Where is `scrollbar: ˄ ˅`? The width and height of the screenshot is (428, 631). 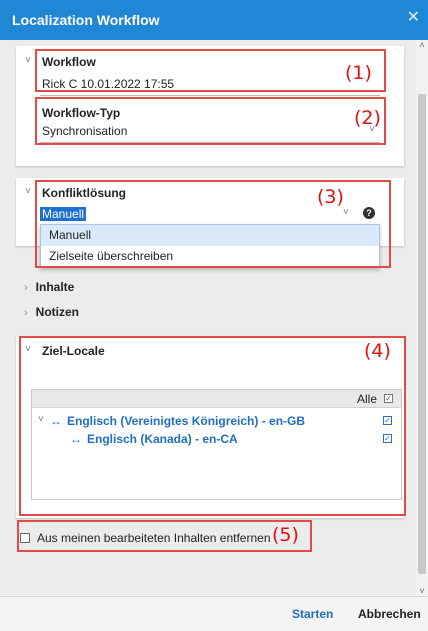
scrollbar: ˄ ˅ is located at coordinates (422, 318).